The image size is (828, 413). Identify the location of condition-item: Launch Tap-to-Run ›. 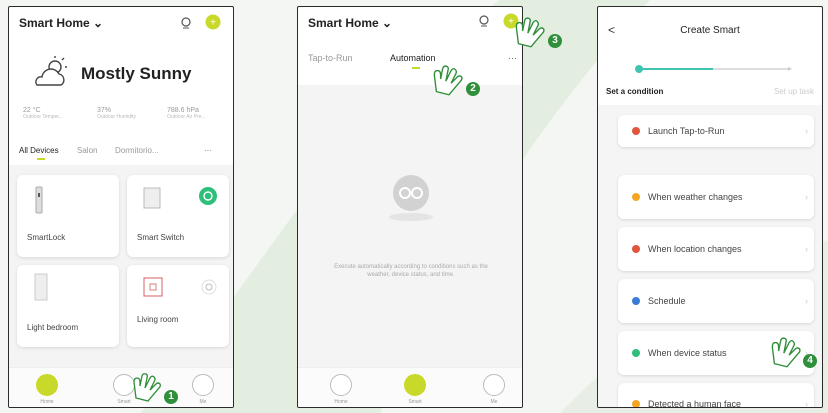
(716, 131).